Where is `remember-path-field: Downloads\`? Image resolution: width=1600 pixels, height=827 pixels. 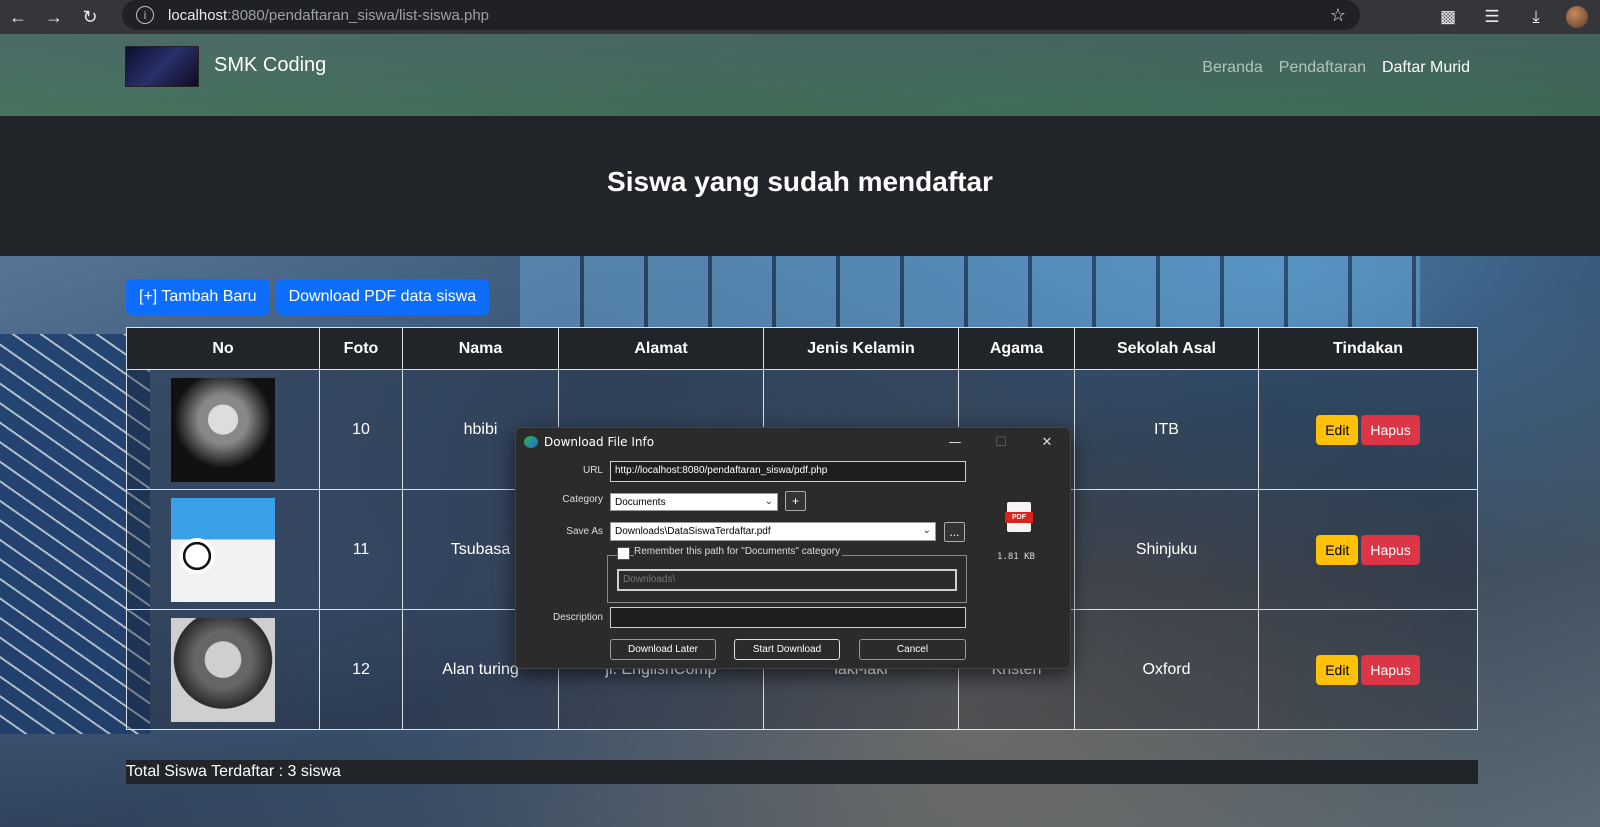 remember-path-field: Downloads\ is located at coordinates (787, 580).